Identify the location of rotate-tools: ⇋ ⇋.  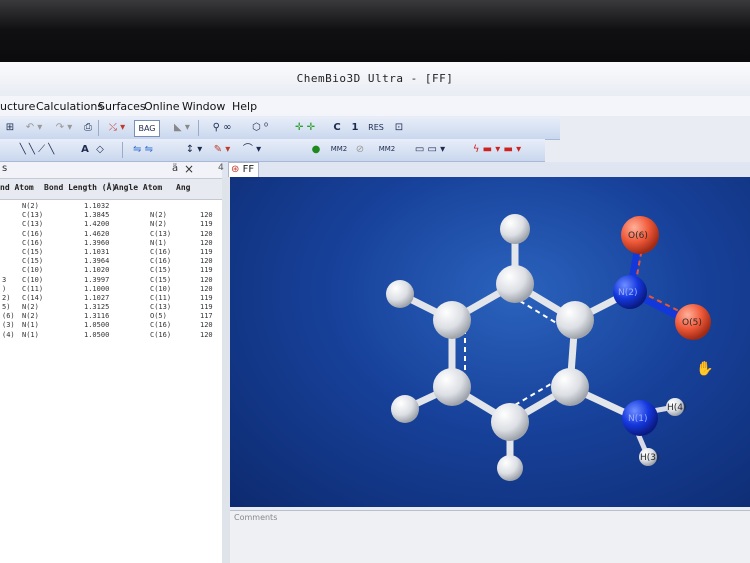
(143, 149).